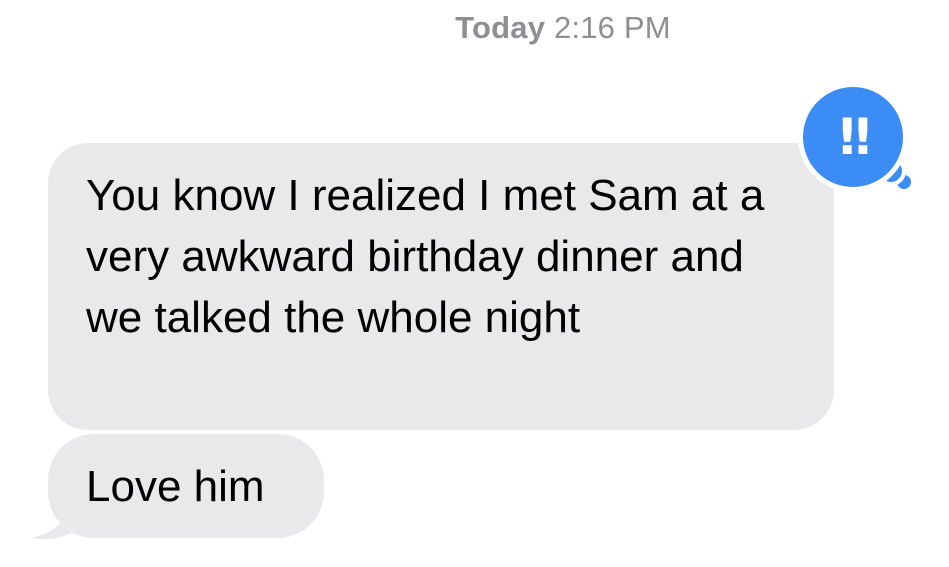 Image resolution: width=949 pixels, height=567 pixels. What do you see at coordinates (612, 27) in the screenshot?
I see `timestamp-time: 2:16 PM` at bounding box center [612, 27].